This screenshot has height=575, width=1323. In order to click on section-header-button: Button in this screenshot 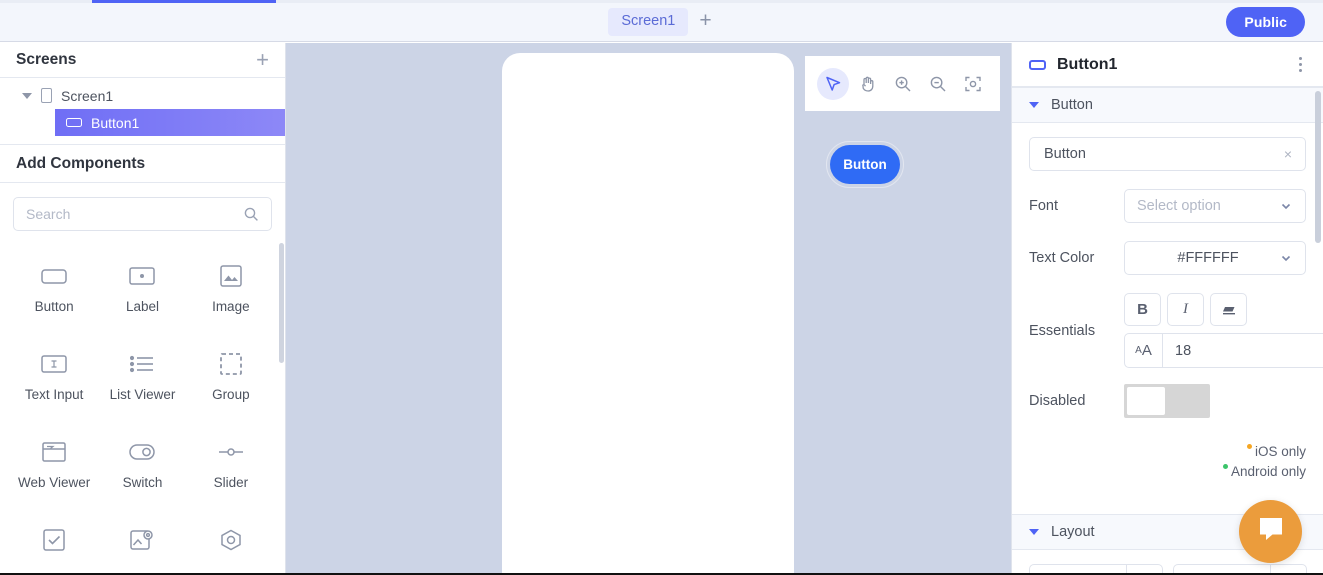, I will do `click(1167, 105)`.